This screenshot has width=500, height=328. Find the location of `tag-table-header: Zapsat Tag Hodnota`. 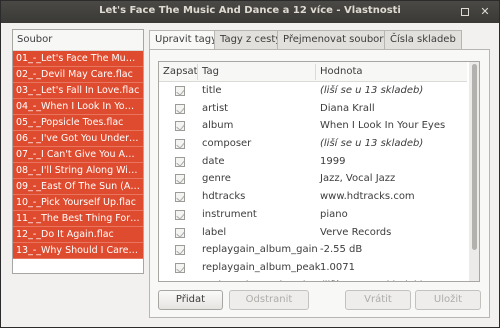

tag-table-header: Zapsat Tag Hodnota is located at coordinates (313, 72).